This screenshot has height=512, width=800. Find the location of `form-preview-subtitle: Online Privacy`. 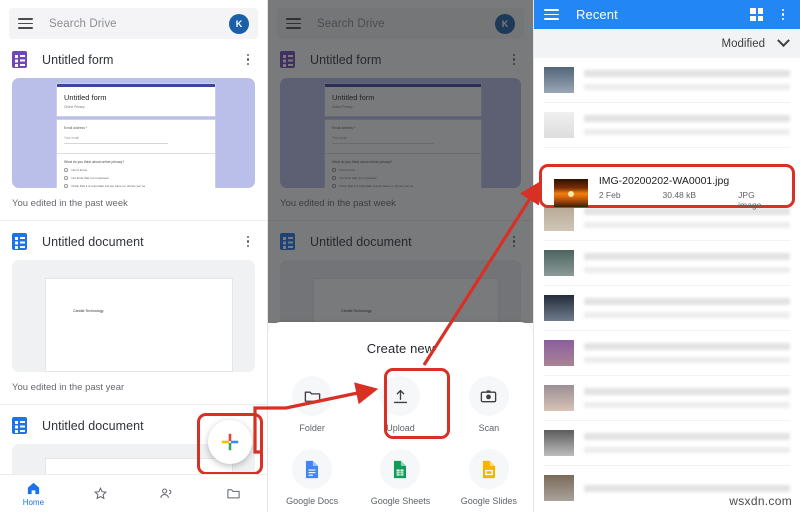

form-preview-subtitle: Online Privacy is located at coordinates (74, 107).